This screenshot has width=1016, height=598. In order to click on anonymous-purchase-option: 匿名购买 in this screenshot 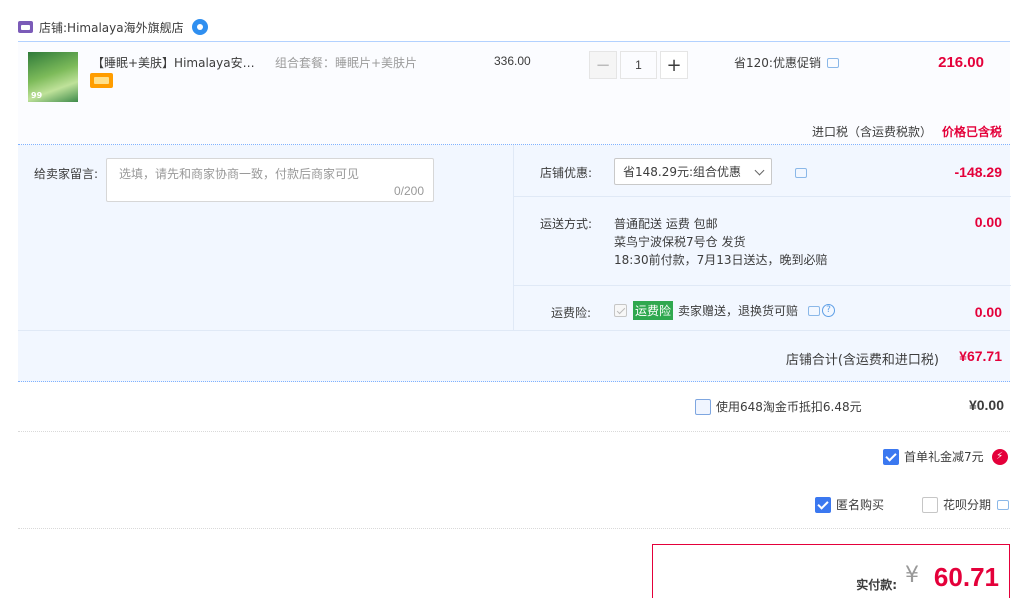, I will do `click(849, 504)`.